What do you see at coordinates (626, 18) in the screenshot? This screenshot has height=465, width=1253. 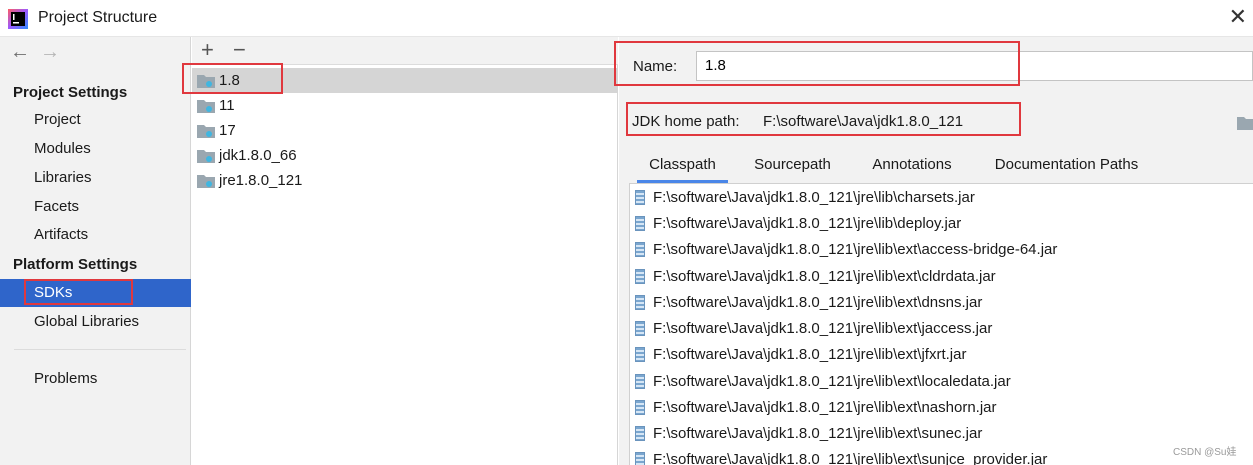 I see `title-bar: Project Structure ✕` at bounding box center [626, 18].